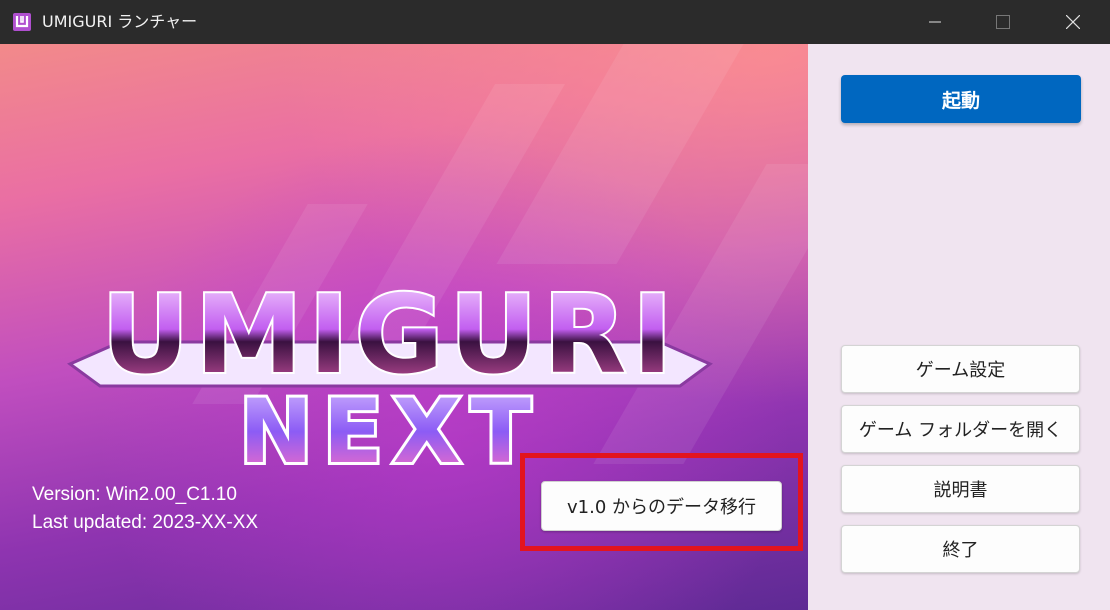  I want to click on last-updated-label: Last updated: 2023-XX-XX, so click(145, 522).